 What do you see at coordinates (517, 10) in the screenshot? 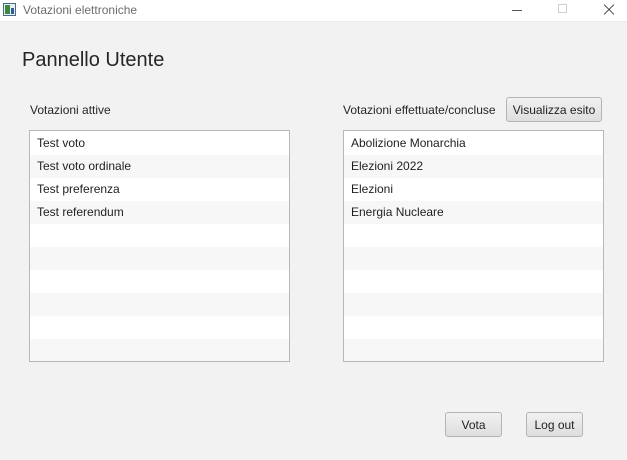
I see `minimize-button` at bounding box center [517, 10].